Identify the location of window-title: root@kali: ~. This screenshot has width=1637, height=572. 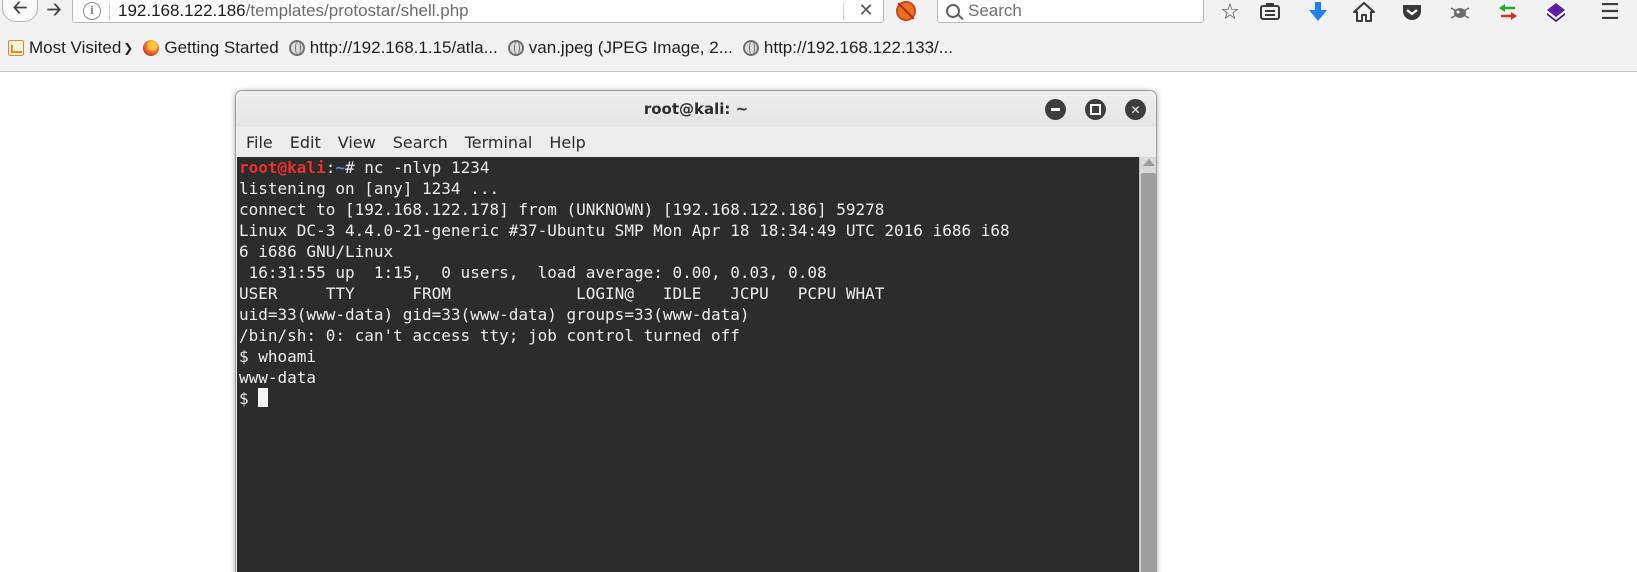
(696, 109).